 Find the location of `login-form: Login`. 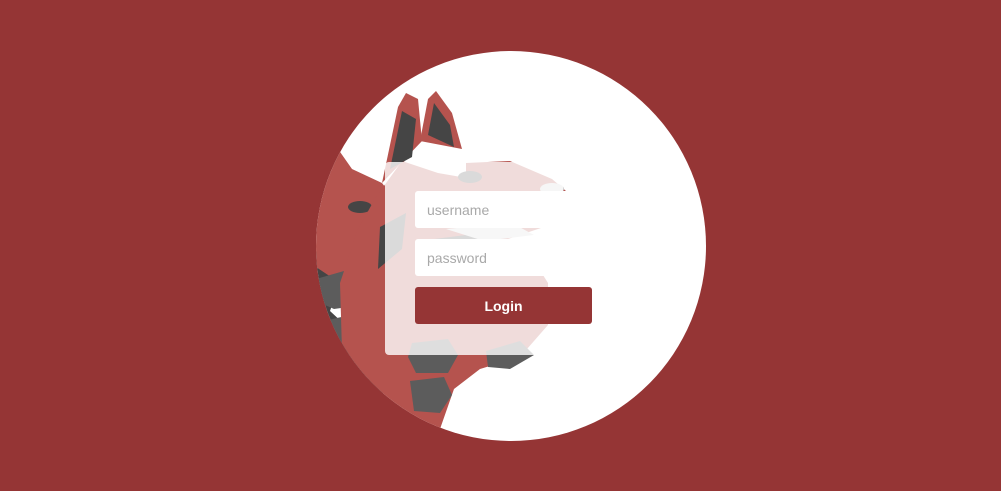

login-form: Login is located at coordinates (488, 258).